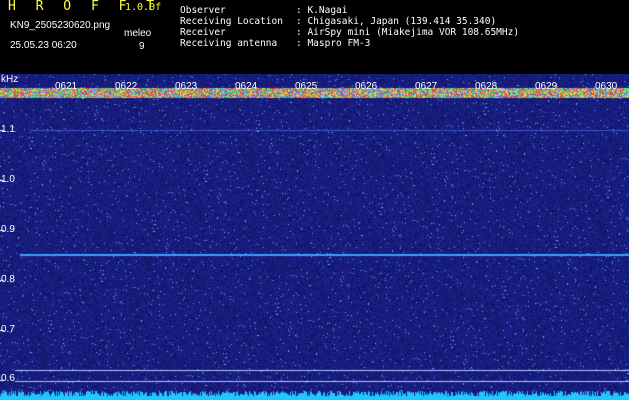  I want to click on datetime-label: 25.05.23 06:20, so click(43, 45).